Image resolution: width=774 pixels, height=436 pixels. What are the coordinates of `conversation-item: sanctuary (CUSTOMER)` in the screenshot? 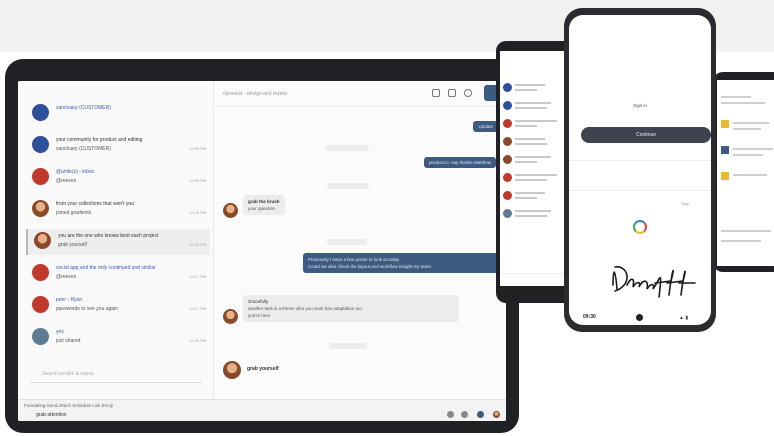 It's located at (118, 114).